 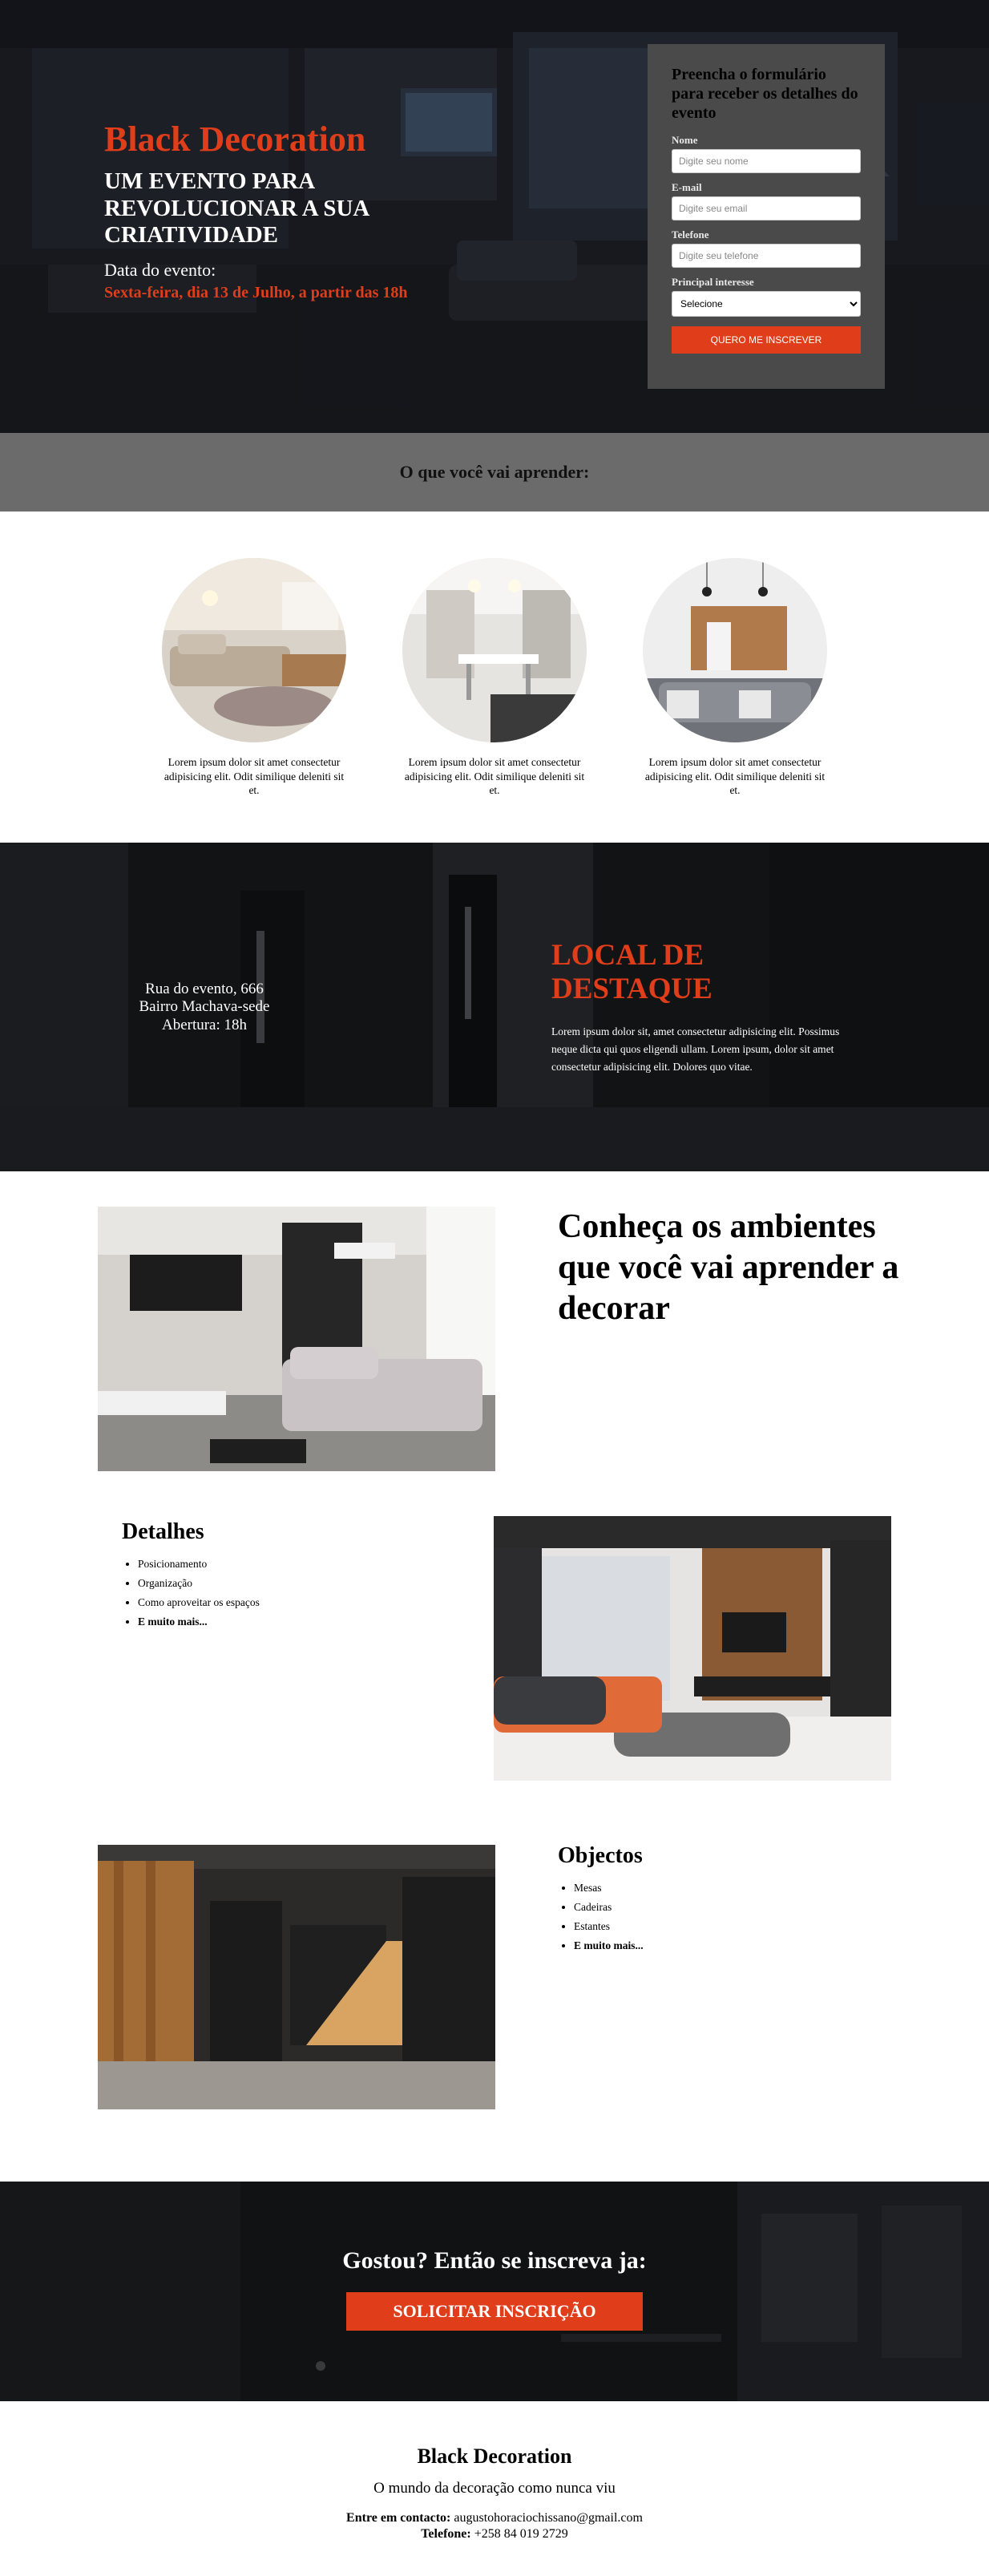 What do you see at coordinates (687, 187) in the screenshot?
I see `email-label: E-mail` at bounding box center [687, 187].